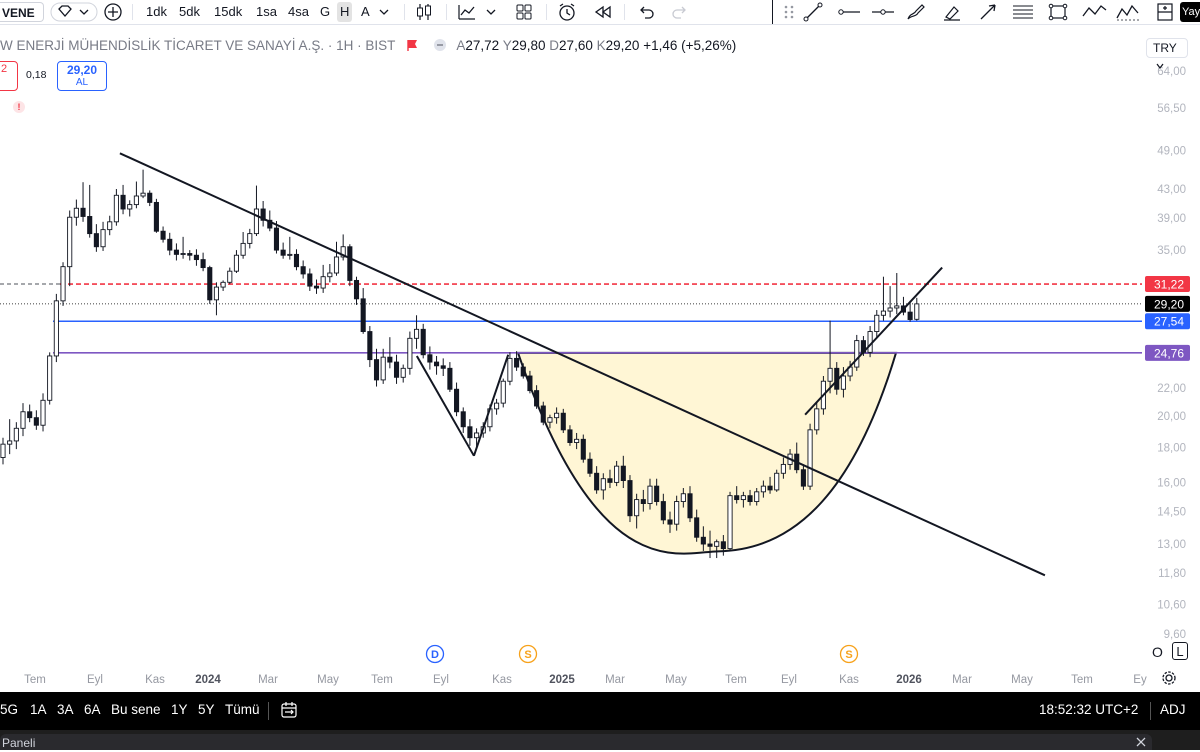  Describe the element at coordinates (1169, 678) in the screenshot. I see `settings-gear-icon` at that location.